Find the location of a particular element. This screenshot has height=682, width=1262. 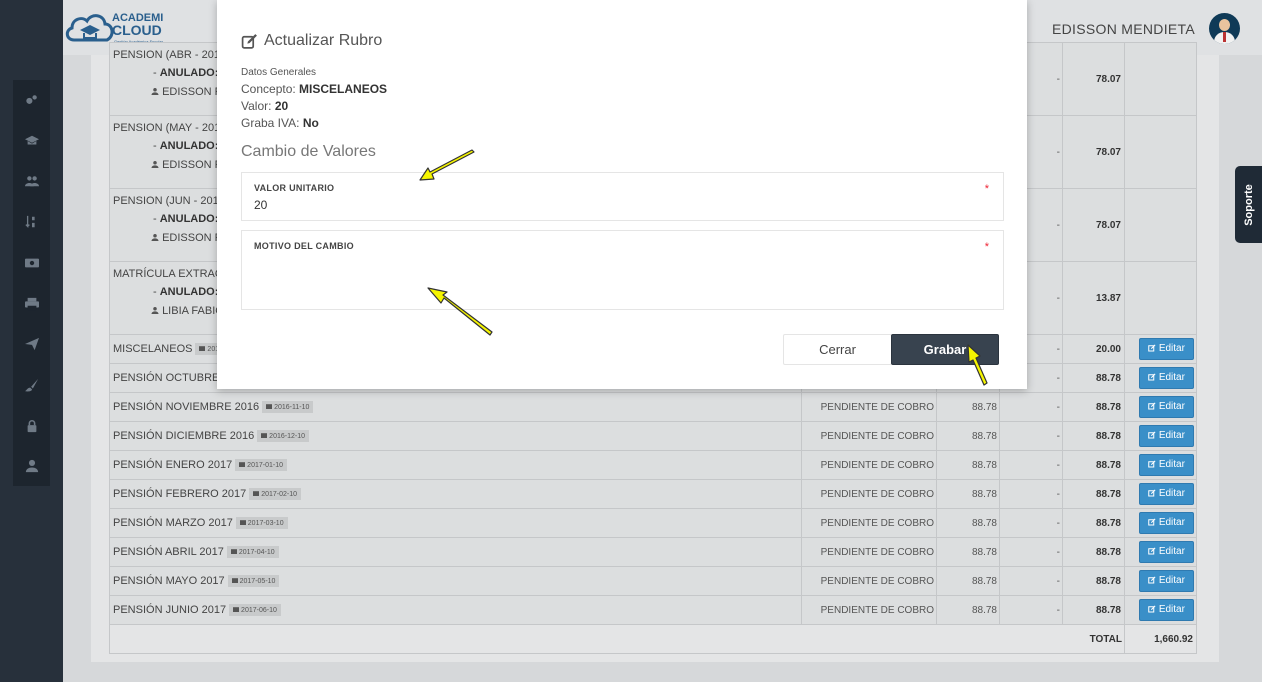

money-icon is located at coordinates (31, 263).